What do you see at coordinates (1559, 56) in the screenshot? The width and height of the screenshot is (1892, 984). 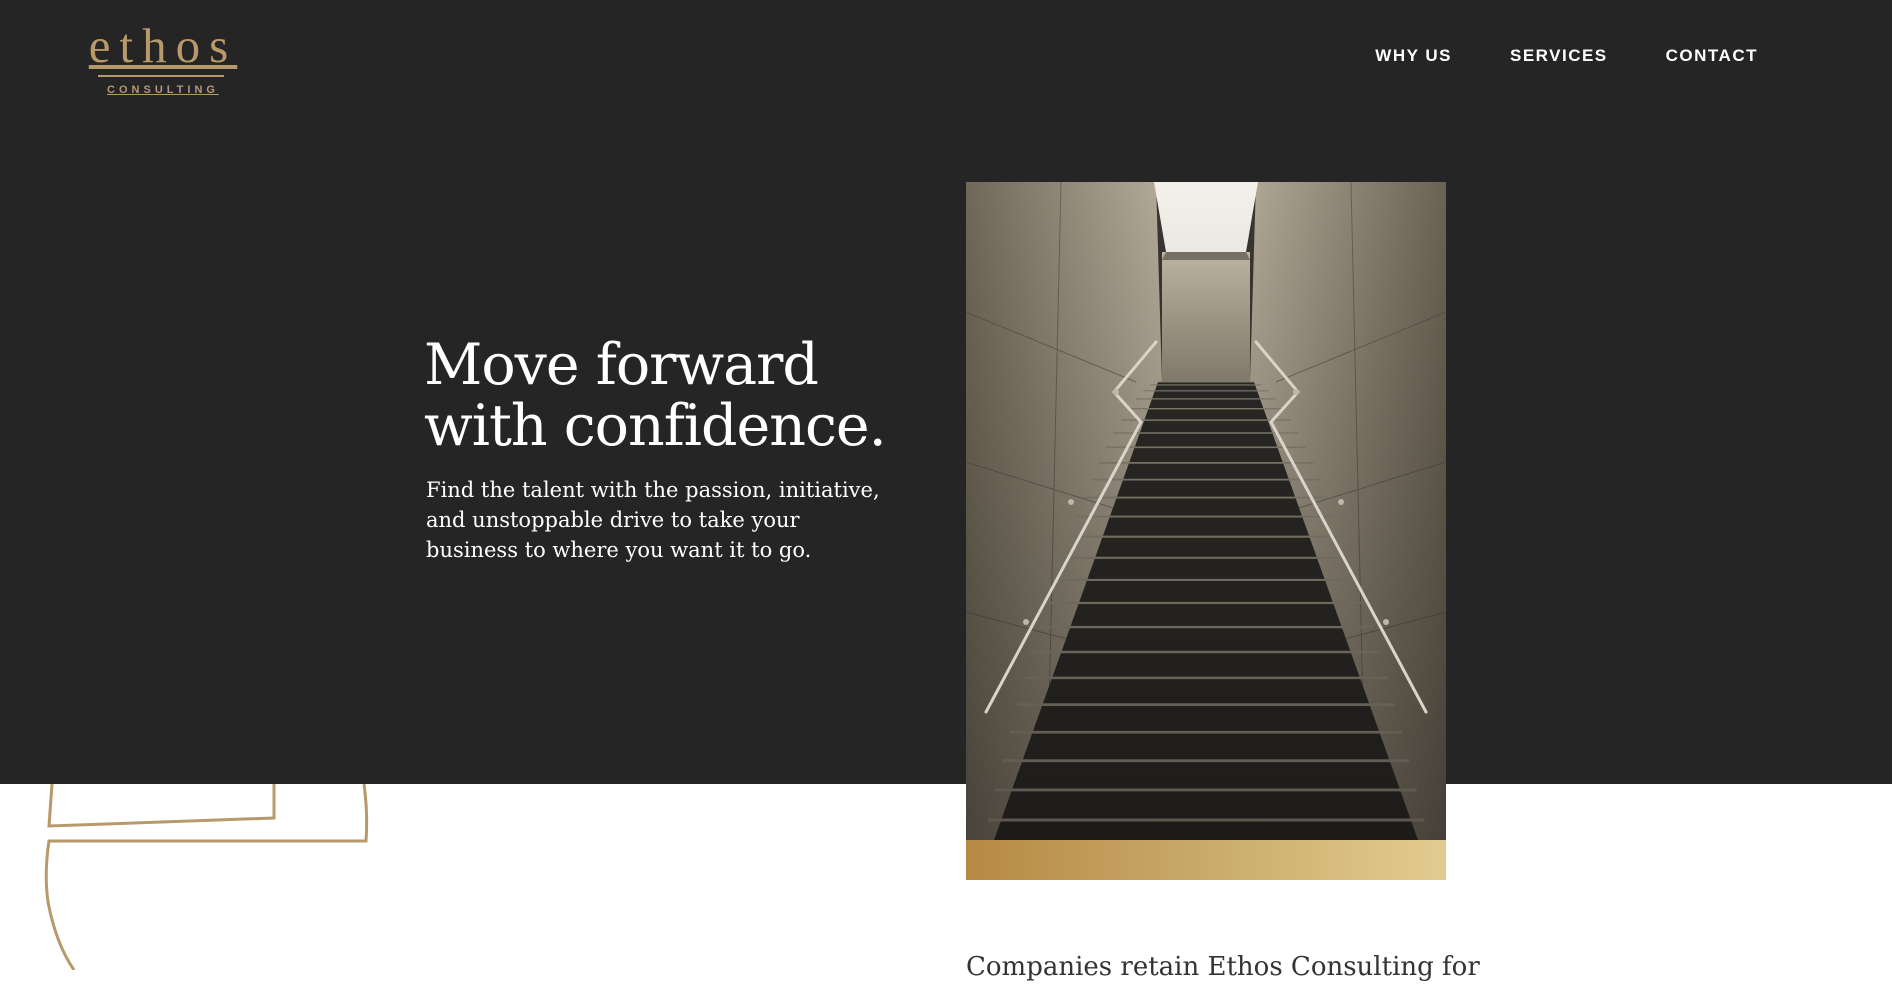 I see `nav-services: SERVICES` at bounding box center [1559, 56].